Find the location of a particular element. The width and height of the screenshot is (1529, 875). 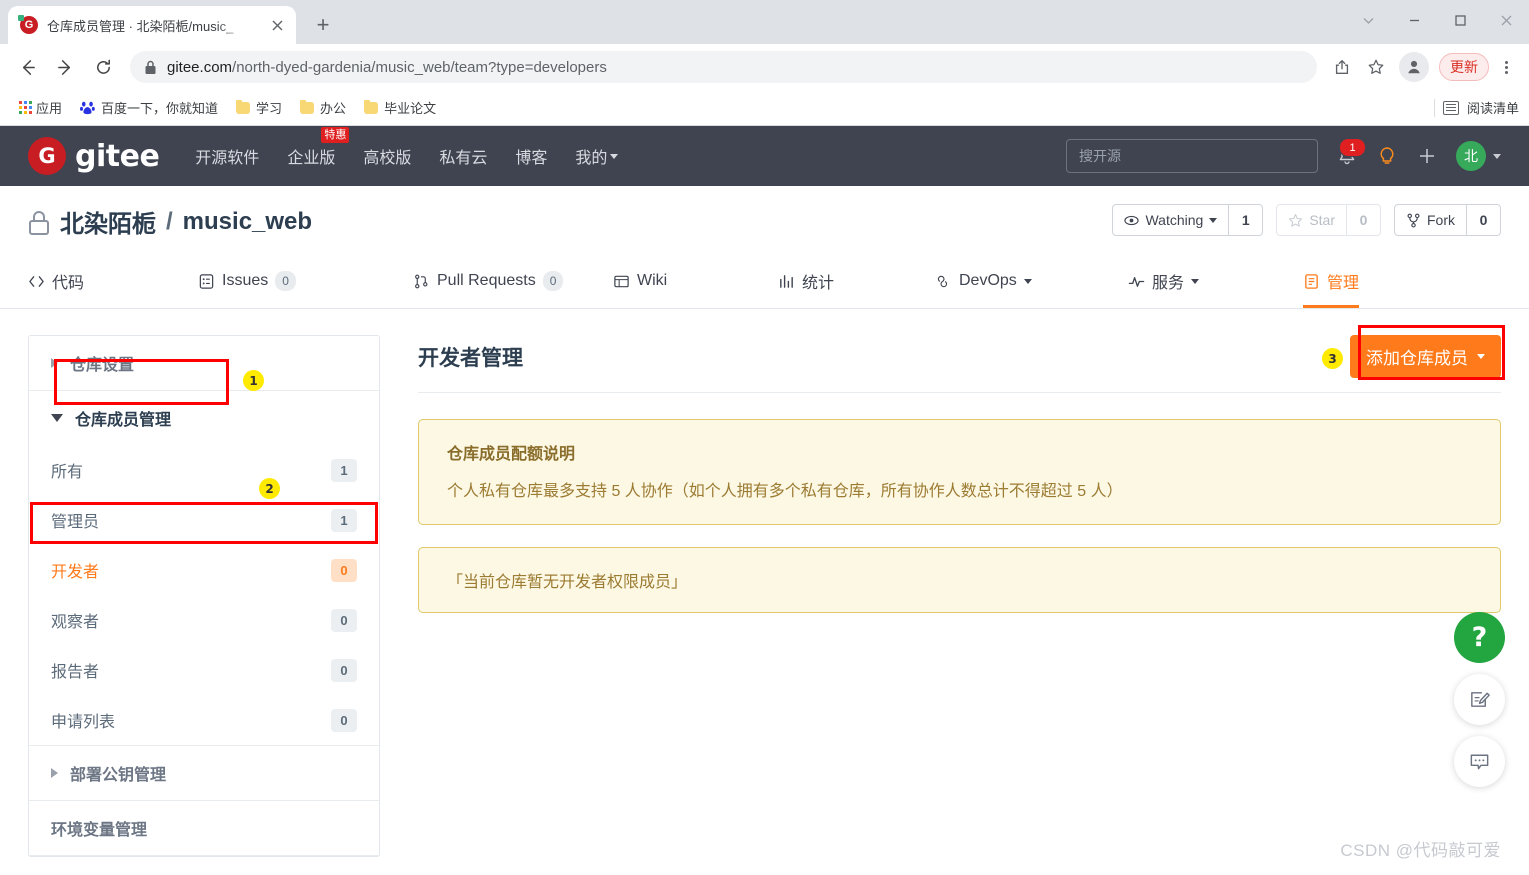

tab-label: 管理 is located at coordinates (1343, 283).